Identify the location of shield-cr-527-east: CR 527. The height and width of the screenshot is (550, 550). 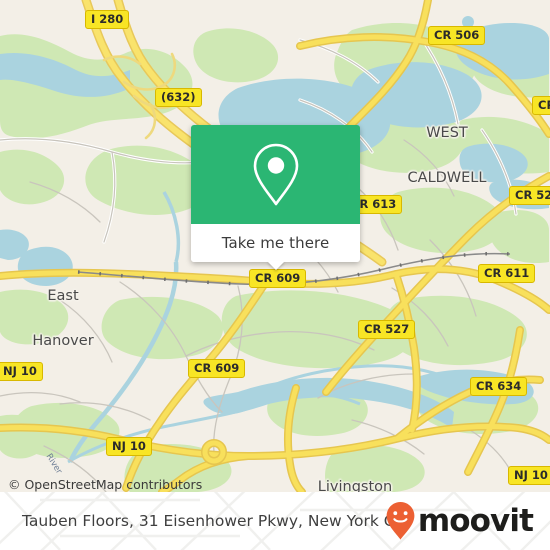
(529, 195).